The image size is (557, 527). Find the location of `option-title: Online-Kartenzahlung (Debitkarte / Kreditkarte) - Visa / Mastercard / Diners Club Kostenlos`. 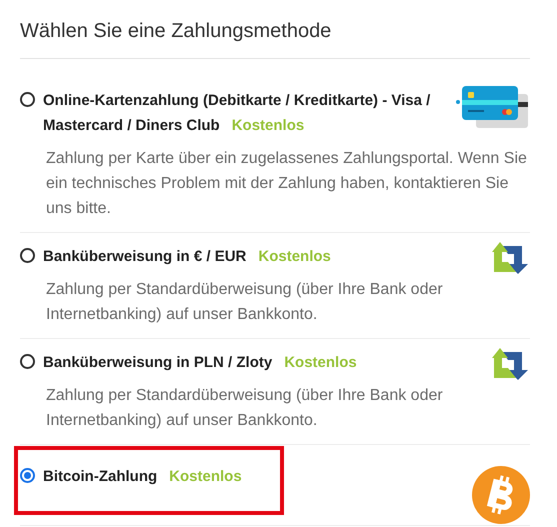

option-title: Online-Kartenzahlung (Debitkarte / Kreditkarte) - Visa / Mastercard / Diners Club Kostenlos is located at coordinates (237, 113).